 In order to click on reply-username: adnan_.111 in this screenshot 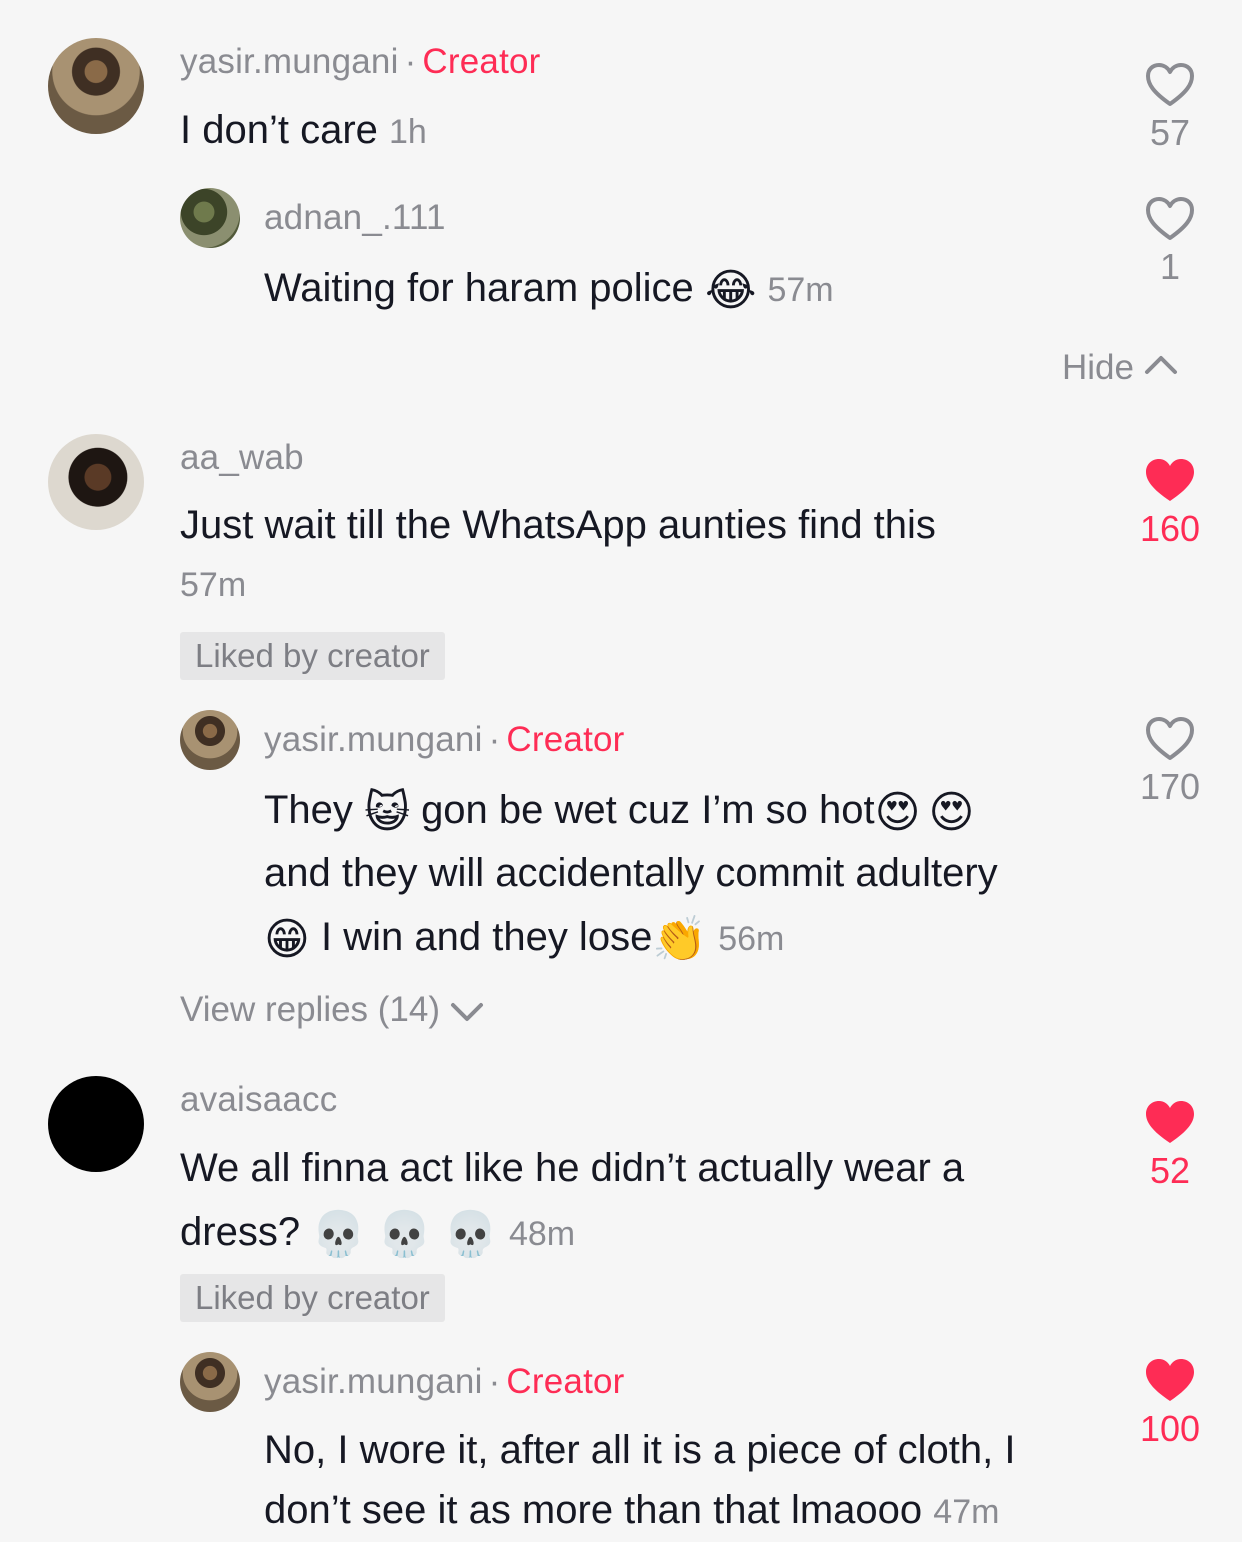, I will do `click(355, 218)`.